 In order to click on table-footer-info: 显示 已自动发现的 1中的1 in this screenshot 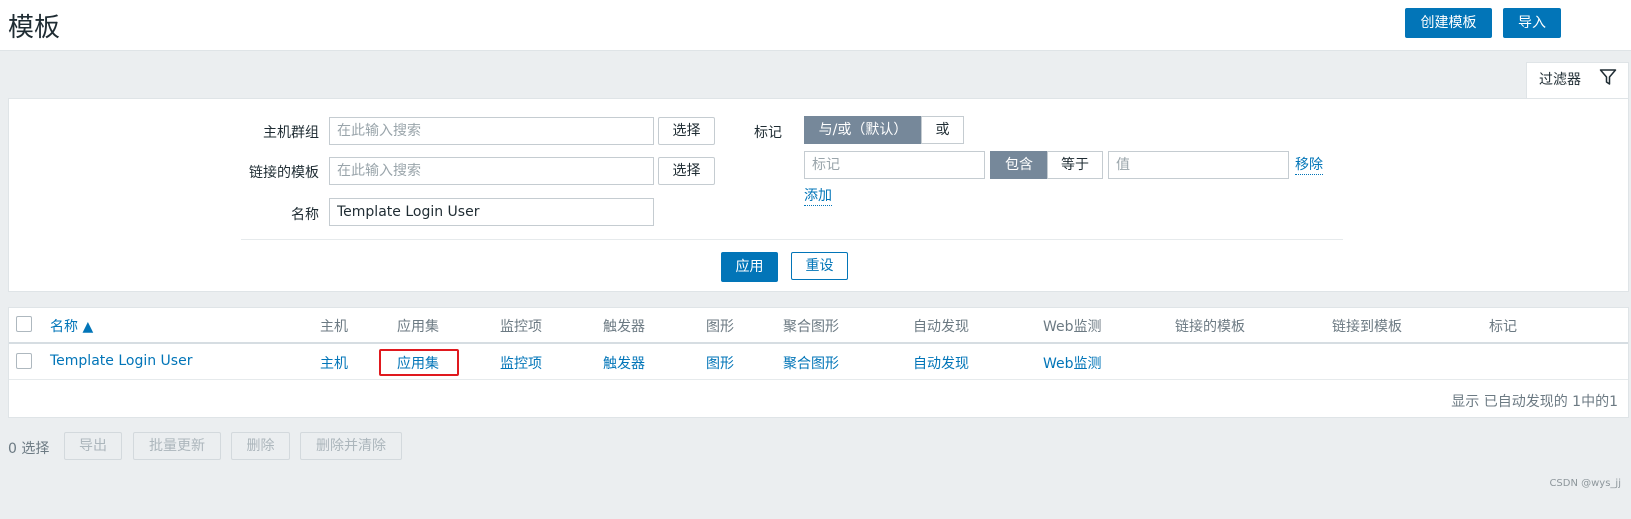, I will do `click(1534, 402)`.